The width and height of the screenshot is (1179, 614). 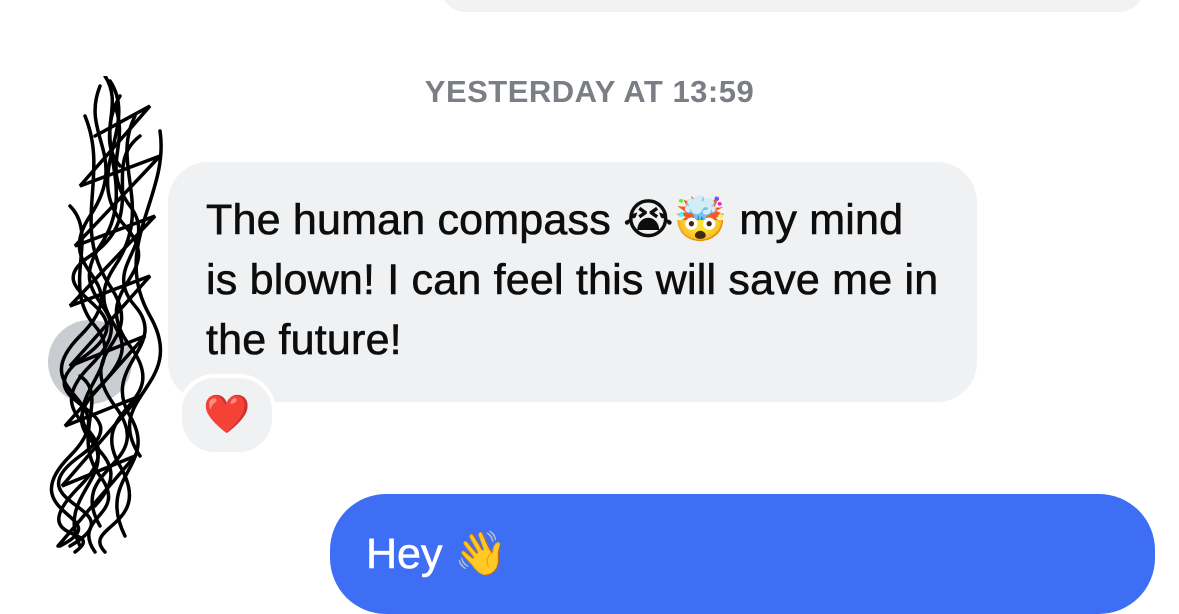 I want to click on heart-reaction-icon: ❤️, so click(x=227, y=415).